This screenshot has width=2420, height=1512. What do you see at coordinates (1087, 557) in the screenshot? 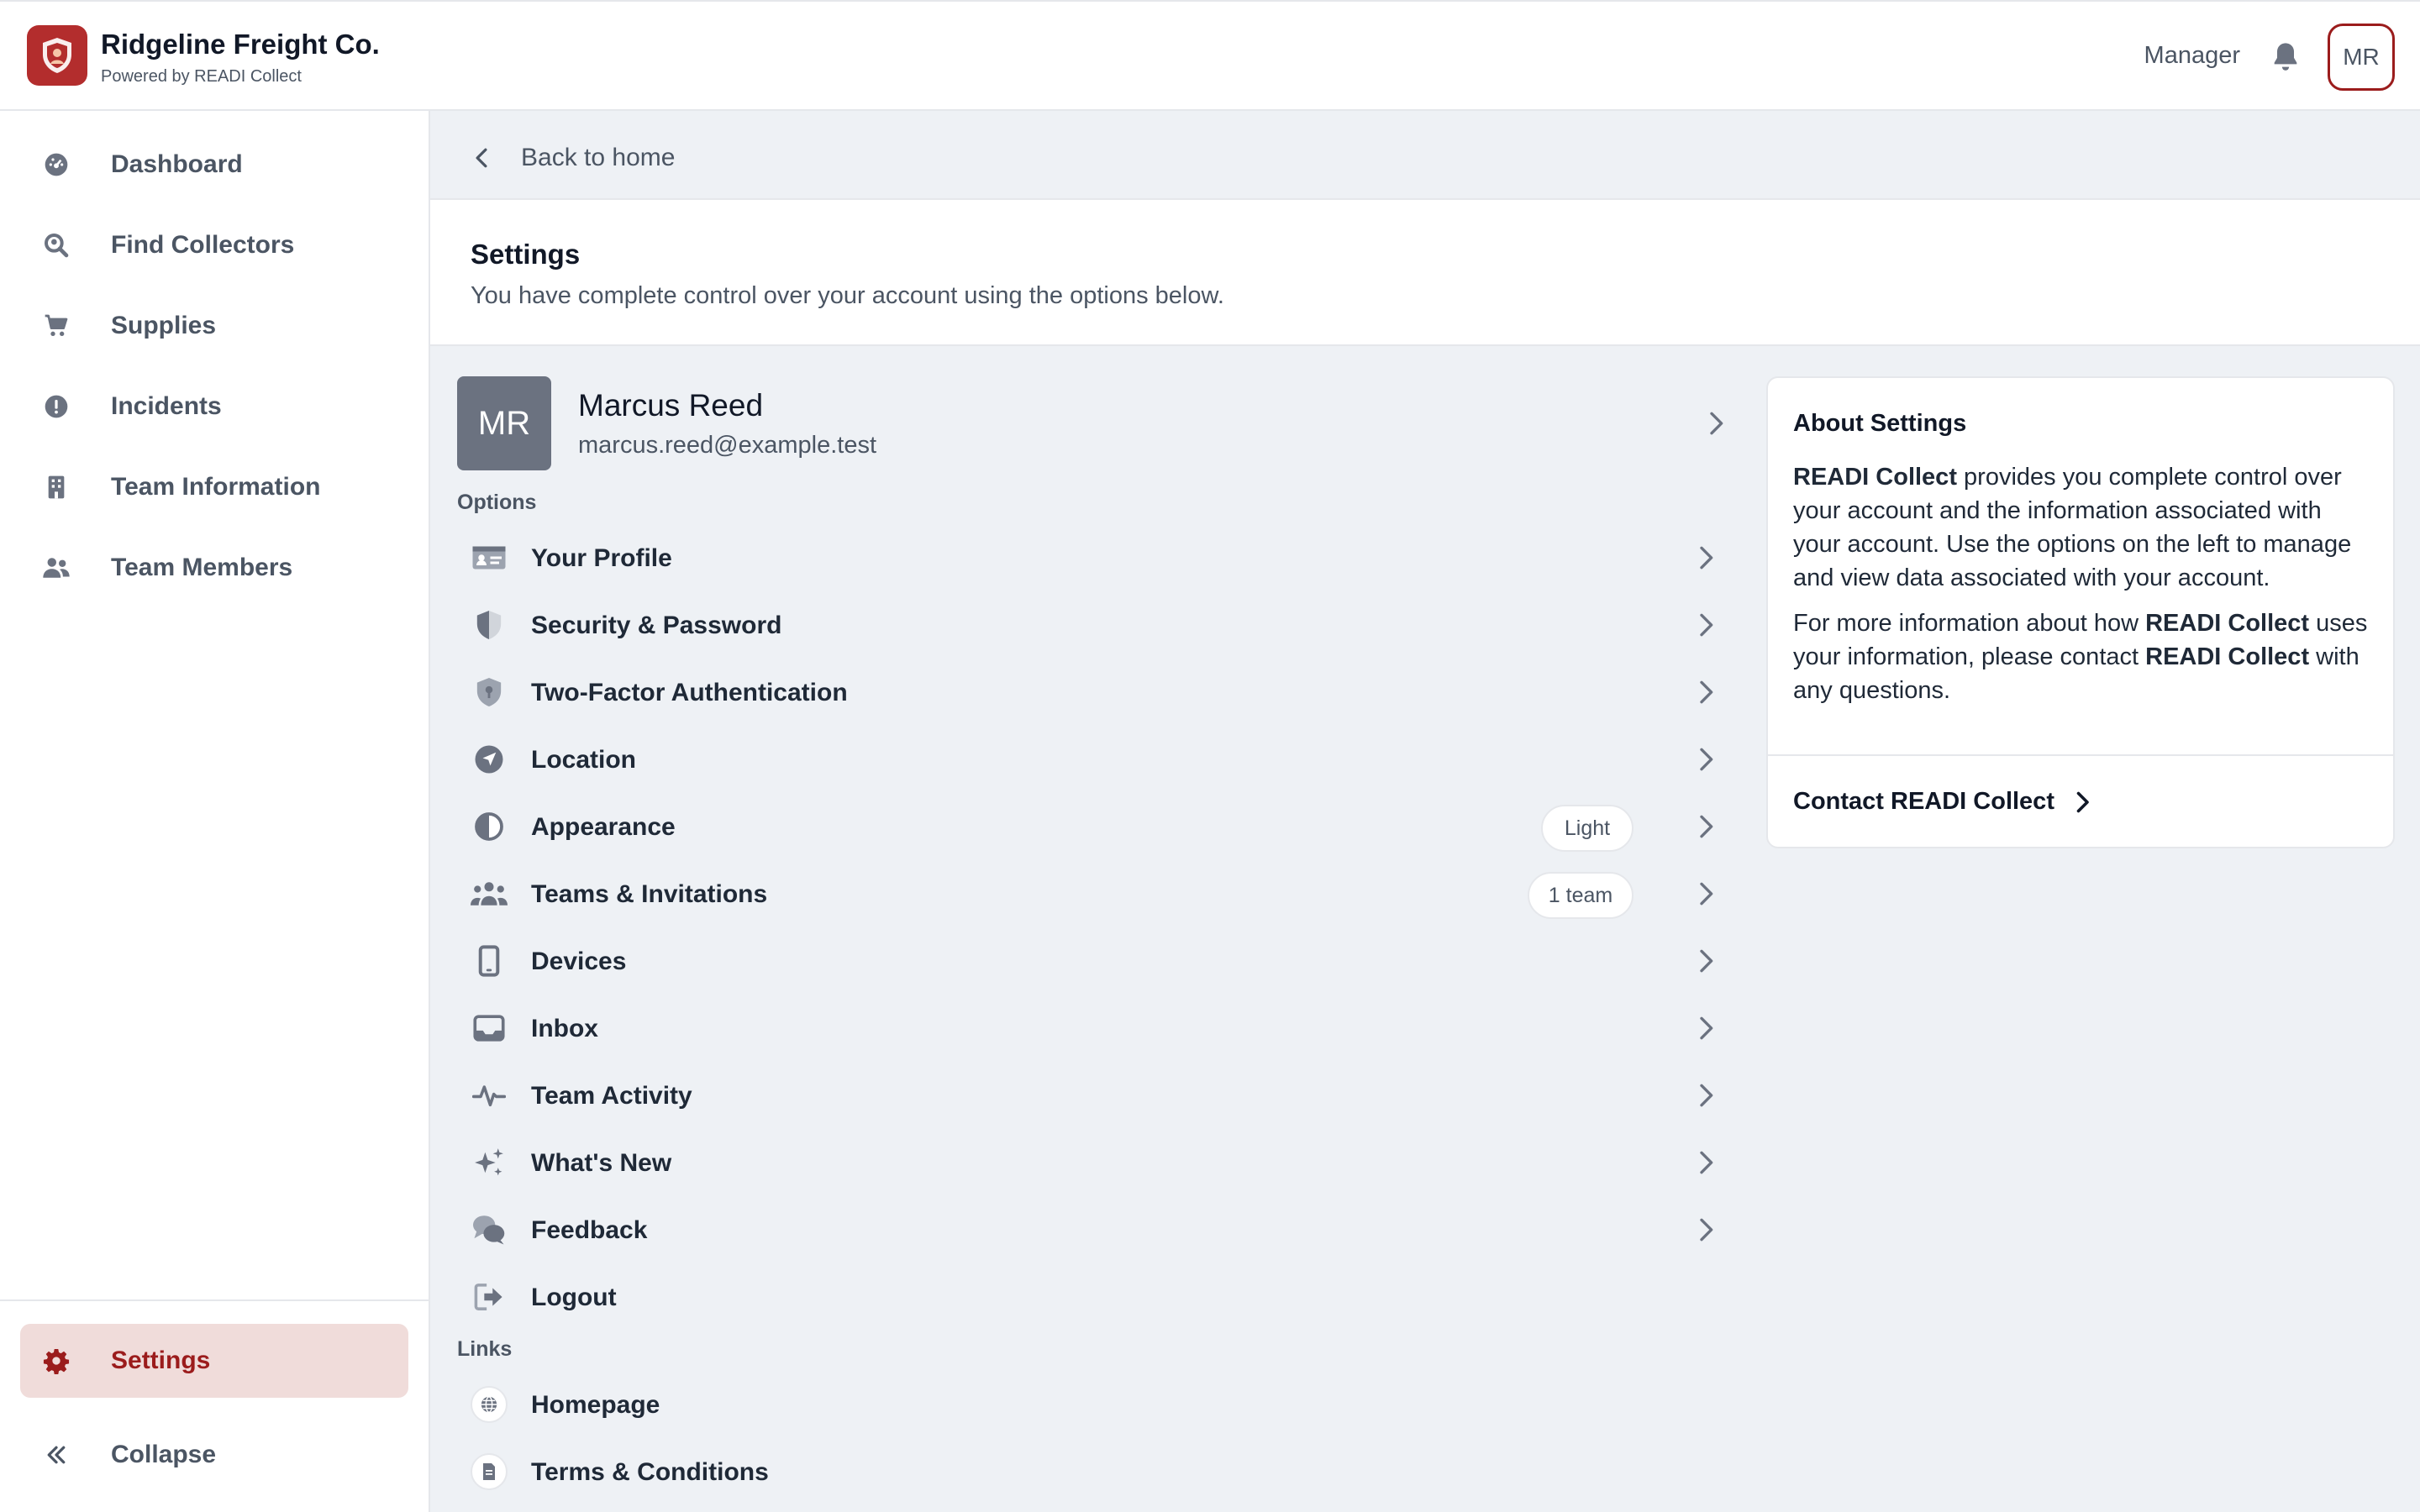
I see `option-your-profile: Your Profile` at bounding box center [1087, 557].